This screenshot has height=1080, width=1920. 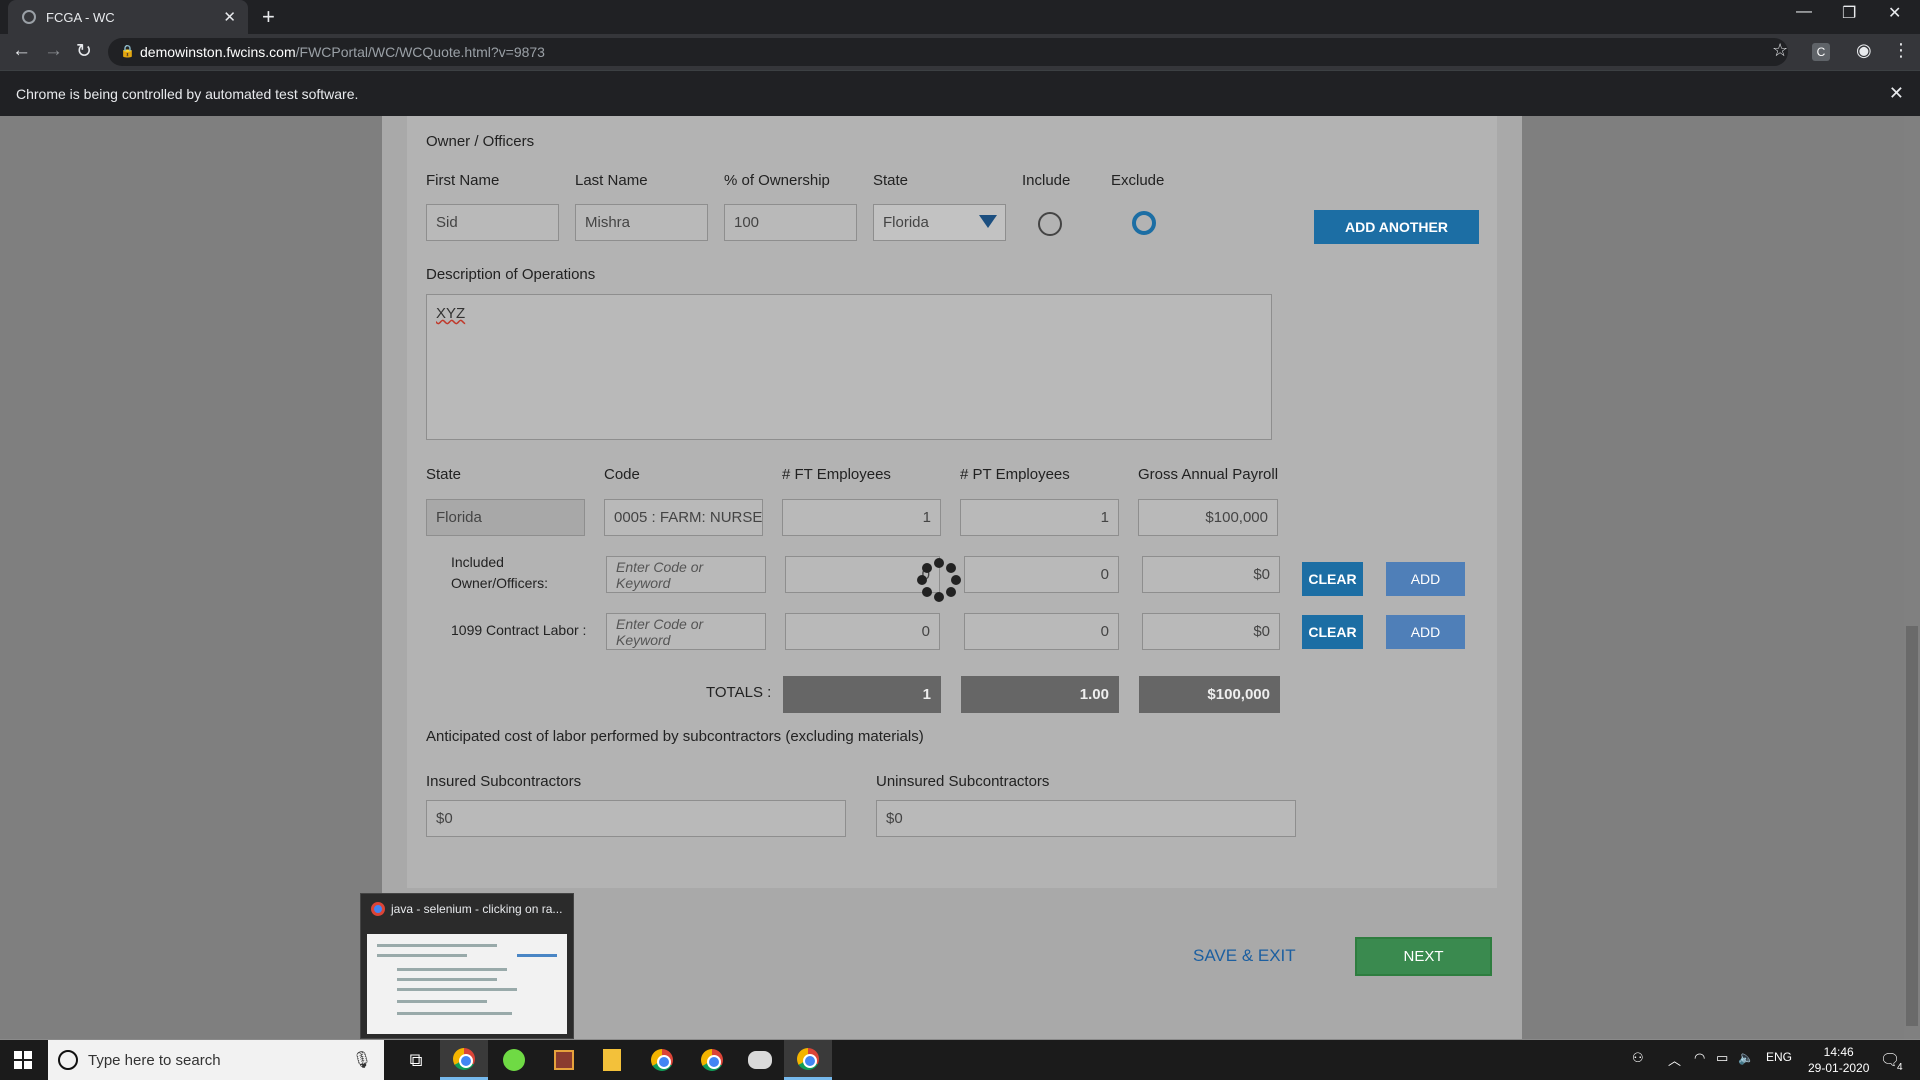 I want to click on owners-section-title: Owner / Officers, so click(x=480, y=141).